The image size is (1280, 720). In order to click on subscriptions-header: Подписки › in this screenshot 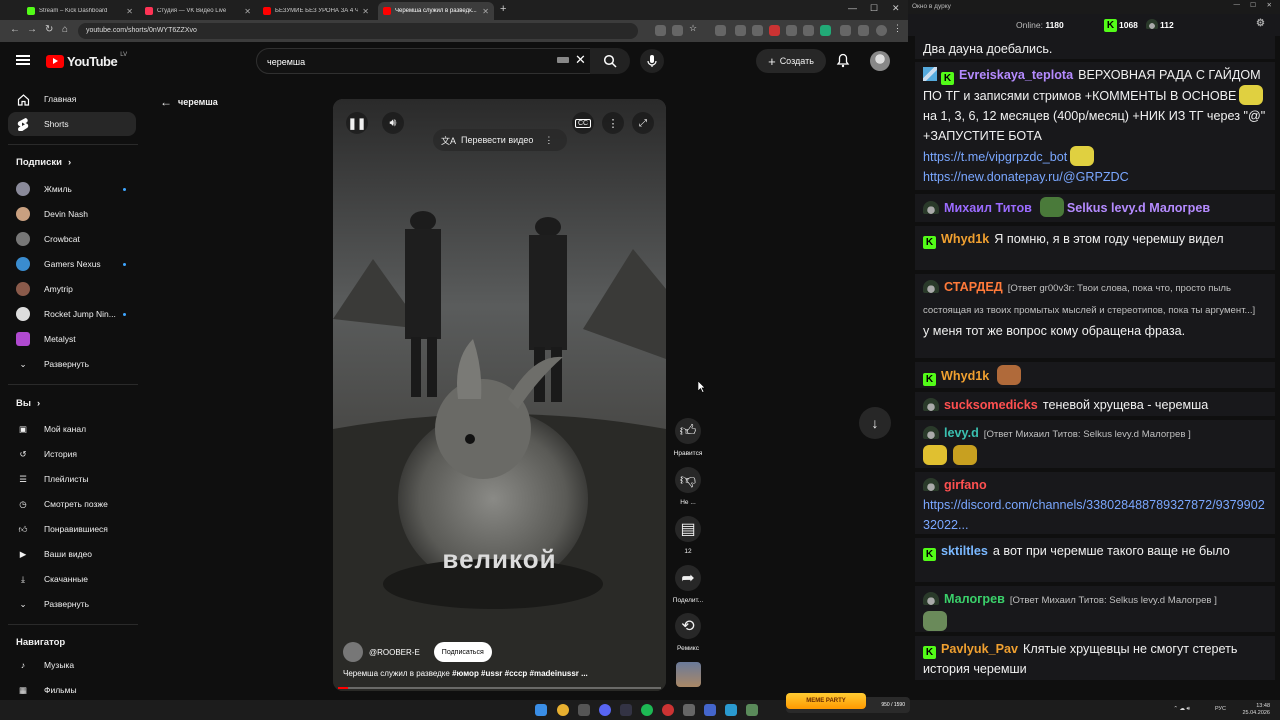, I will do `click(43, 162)`.